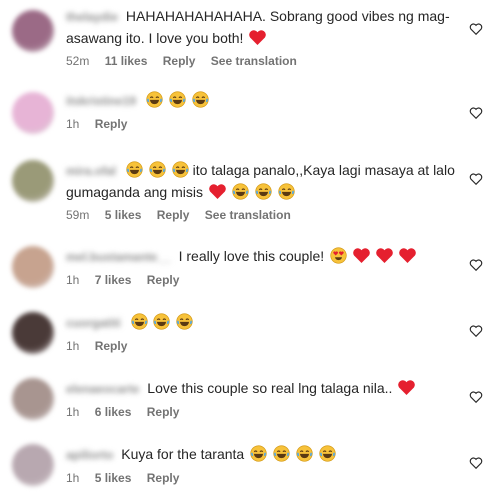  Describe the element at coordinates (118, 257) in the screenshot. I see `comment-username: mel.bustamante__` at that location.